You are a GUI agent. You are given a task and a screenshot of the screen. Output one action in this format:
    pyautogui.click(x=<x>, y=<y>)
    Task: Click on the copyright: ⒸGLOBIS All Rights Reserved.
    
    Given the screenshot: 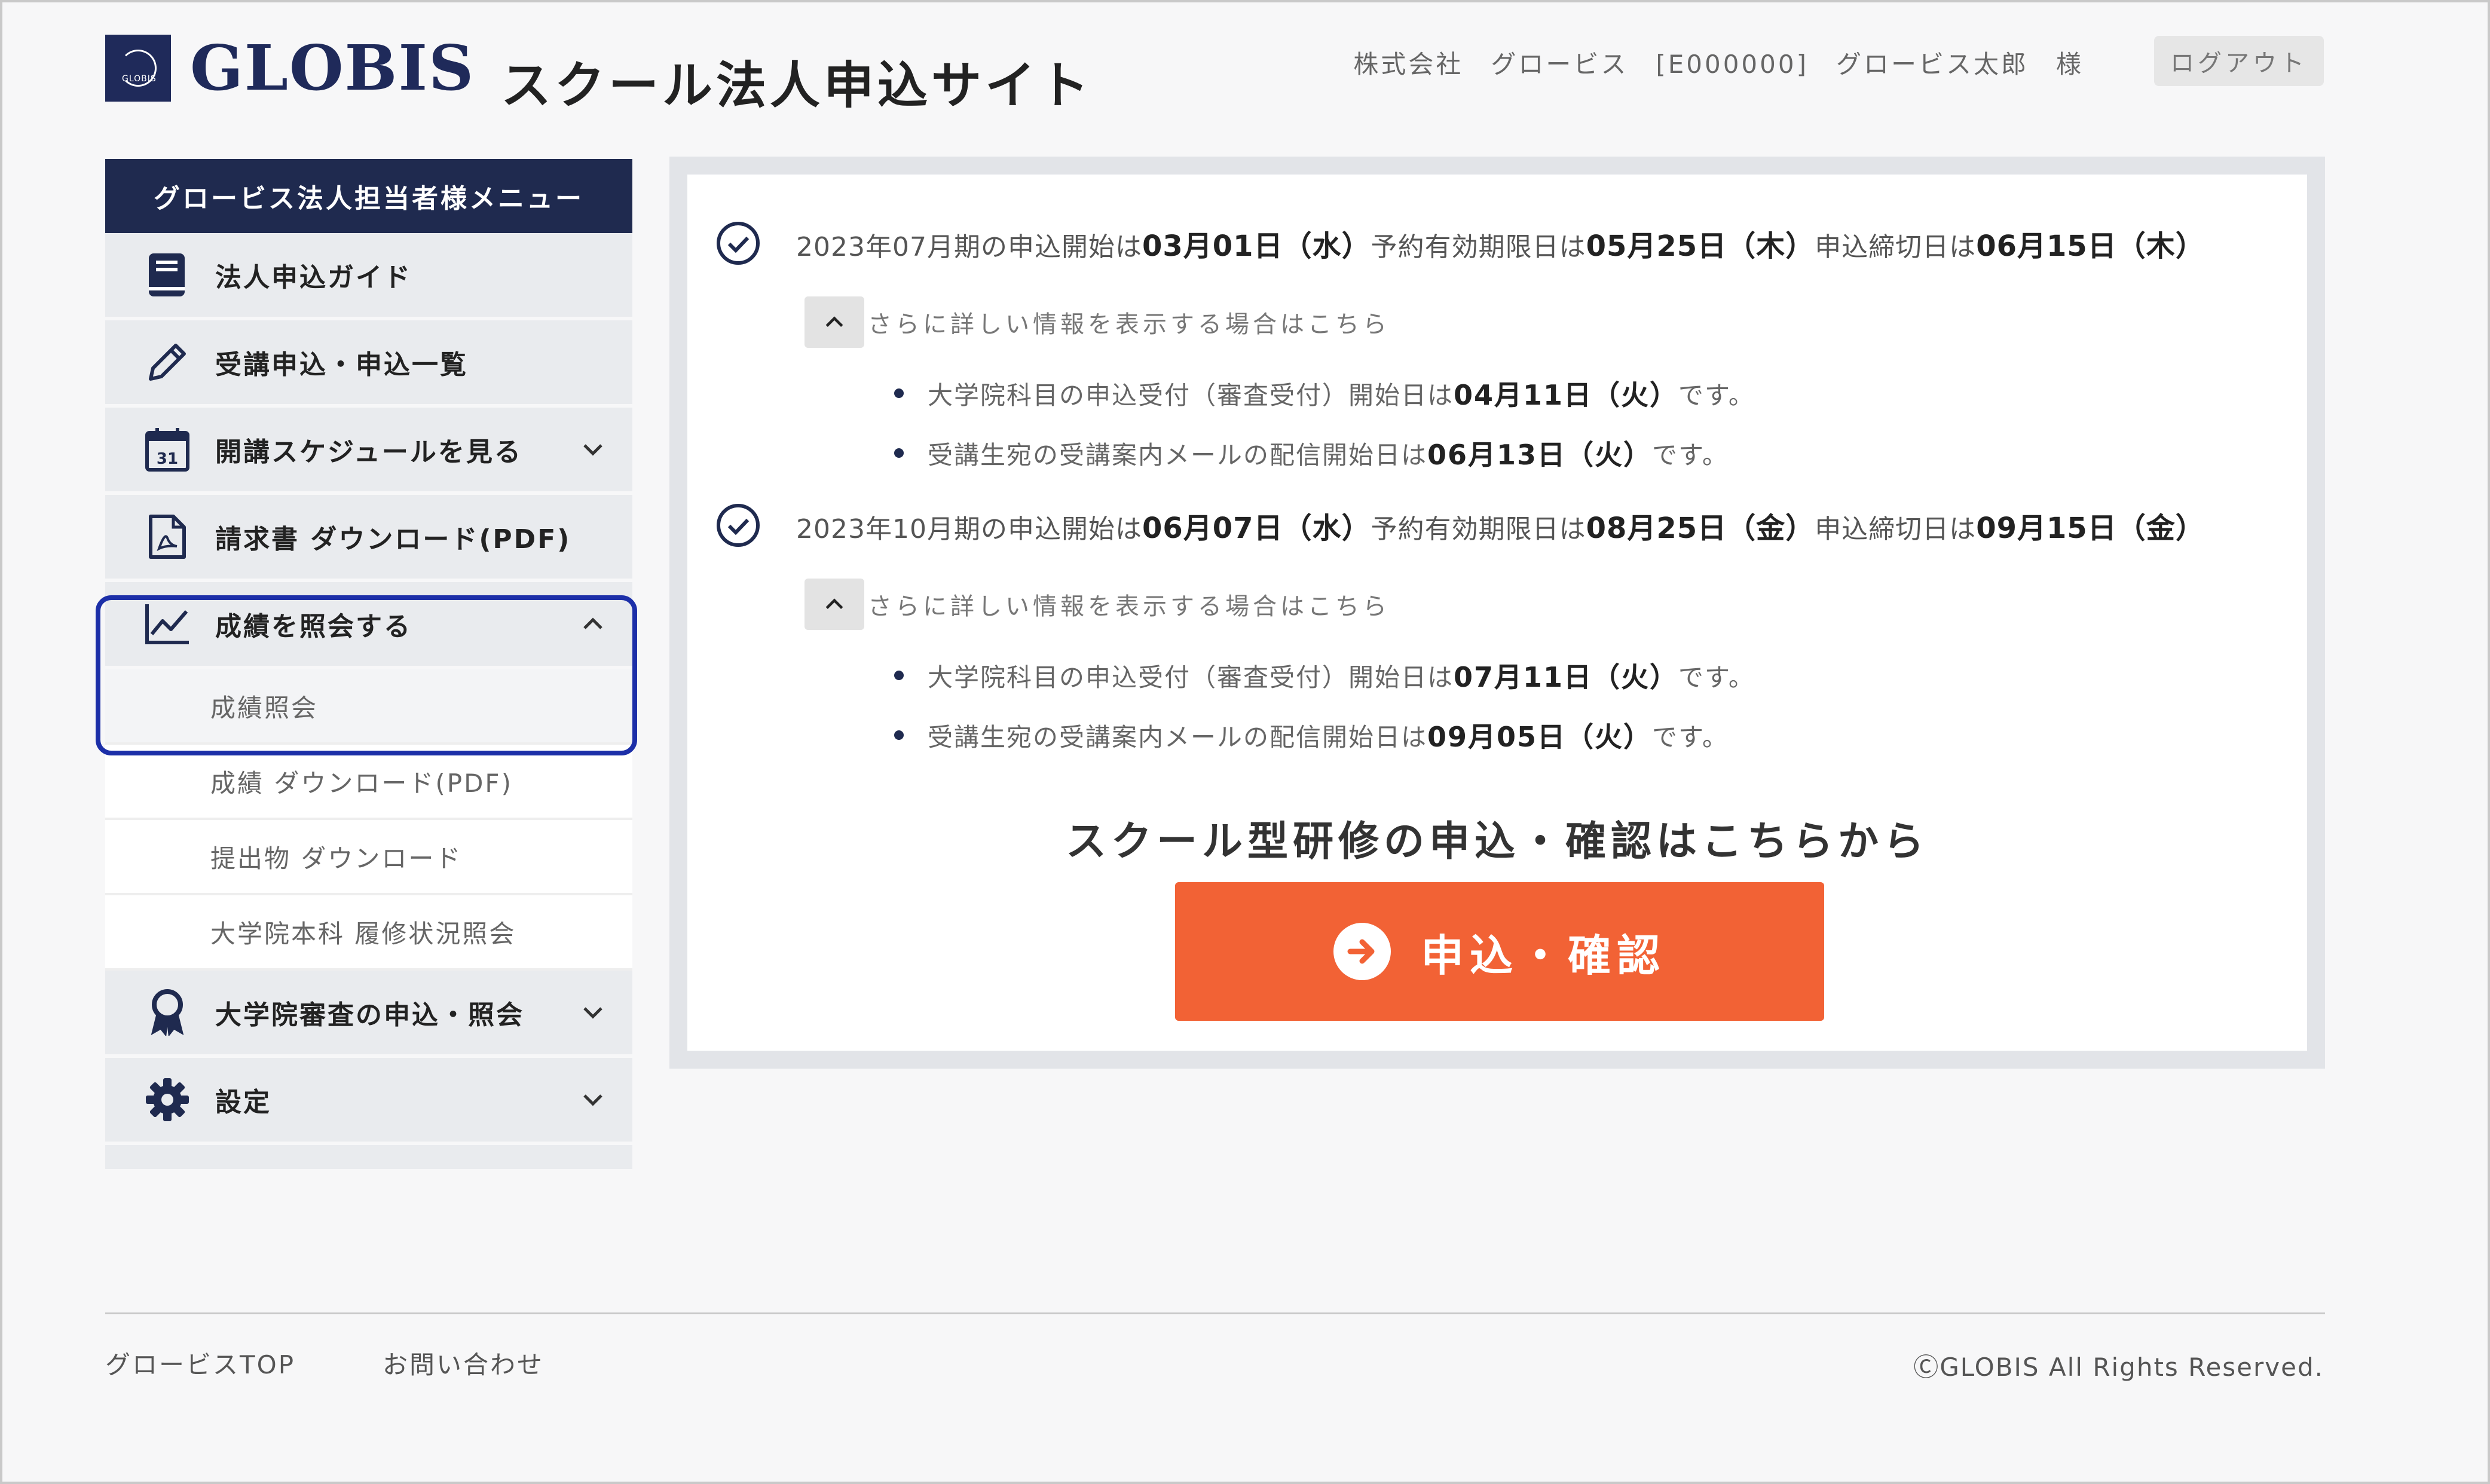 What is the action you would take?
    pyautogui.click(x=2118, y=1367)
    